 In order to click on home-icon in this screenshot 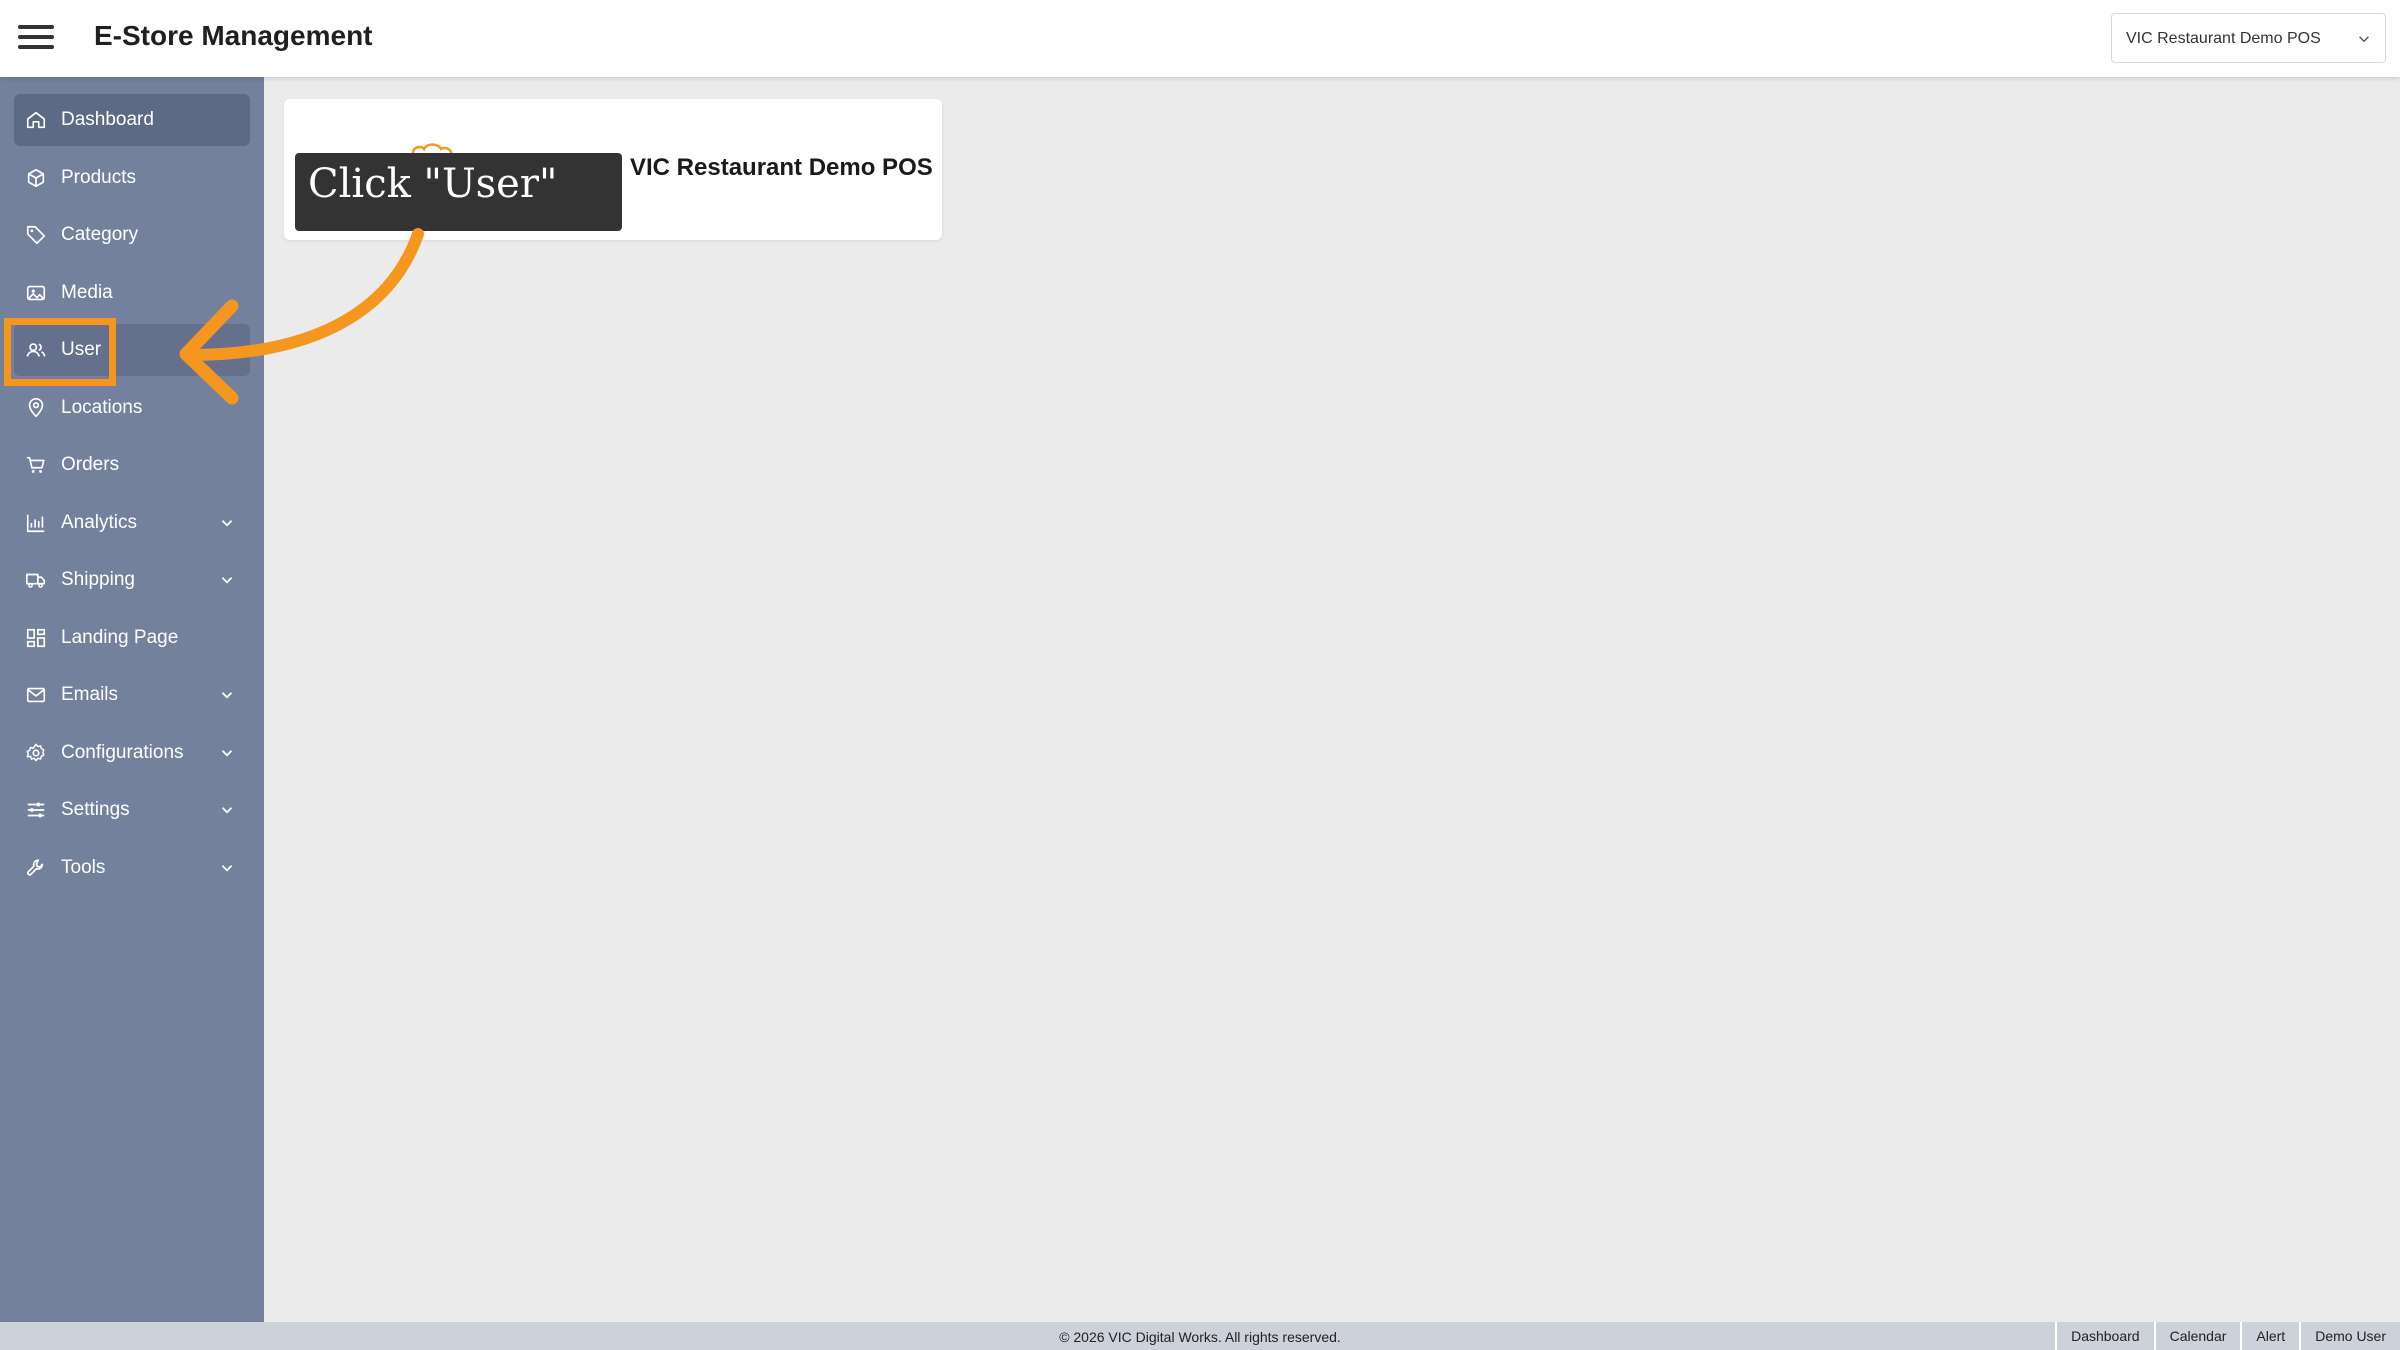, I will do `click(36, 120)`.